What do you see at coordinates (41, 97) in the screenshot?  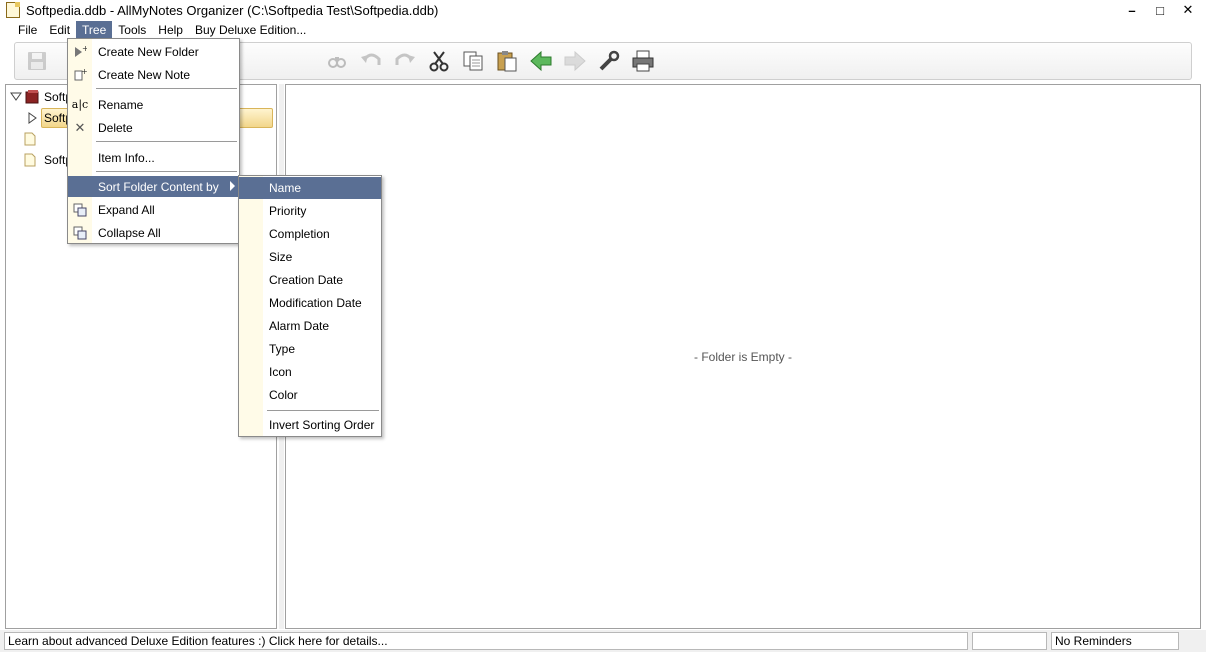 I see `tree-root: Softp` at bounding box center [41, 97].